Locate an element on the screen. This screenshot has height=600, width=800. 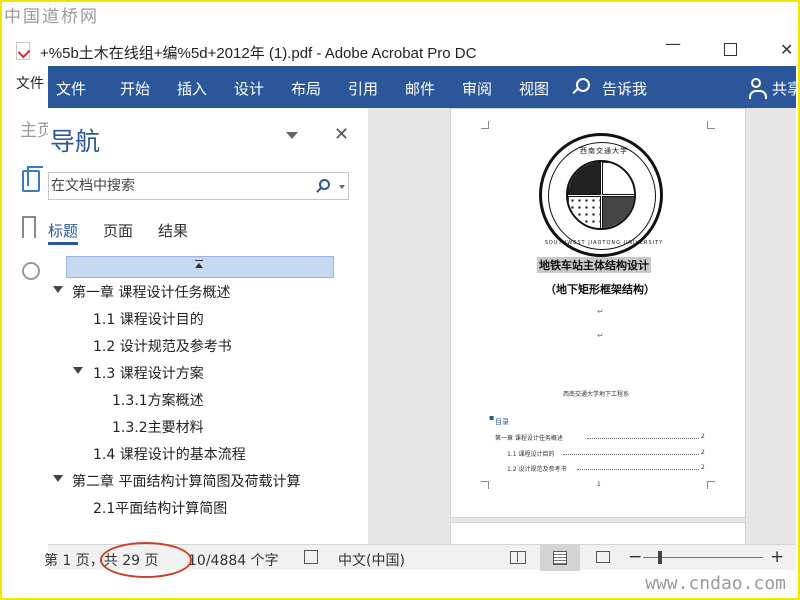
tell-me-box: 告诉我 is located at coordinates (624, 88).